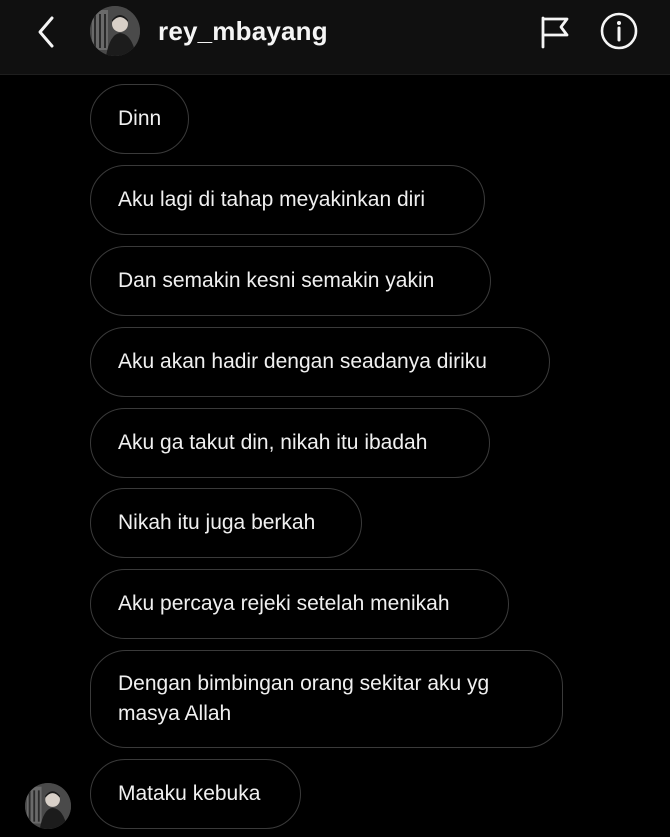  I want to click on chevron-left-icon, so click(46, 32).